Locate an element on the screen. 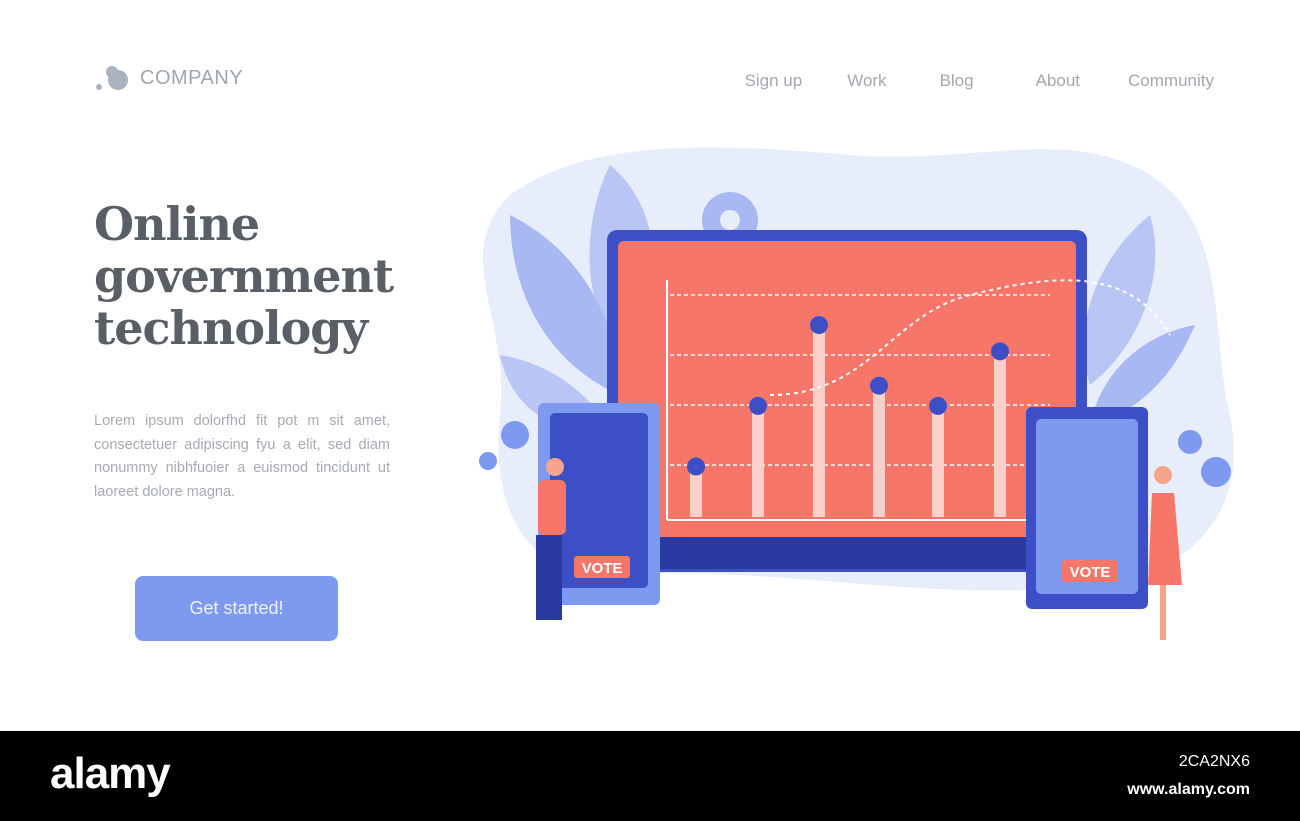 This screenshot has width=1300, height=821. nav-about: About is located at coordinates (1058, 81).